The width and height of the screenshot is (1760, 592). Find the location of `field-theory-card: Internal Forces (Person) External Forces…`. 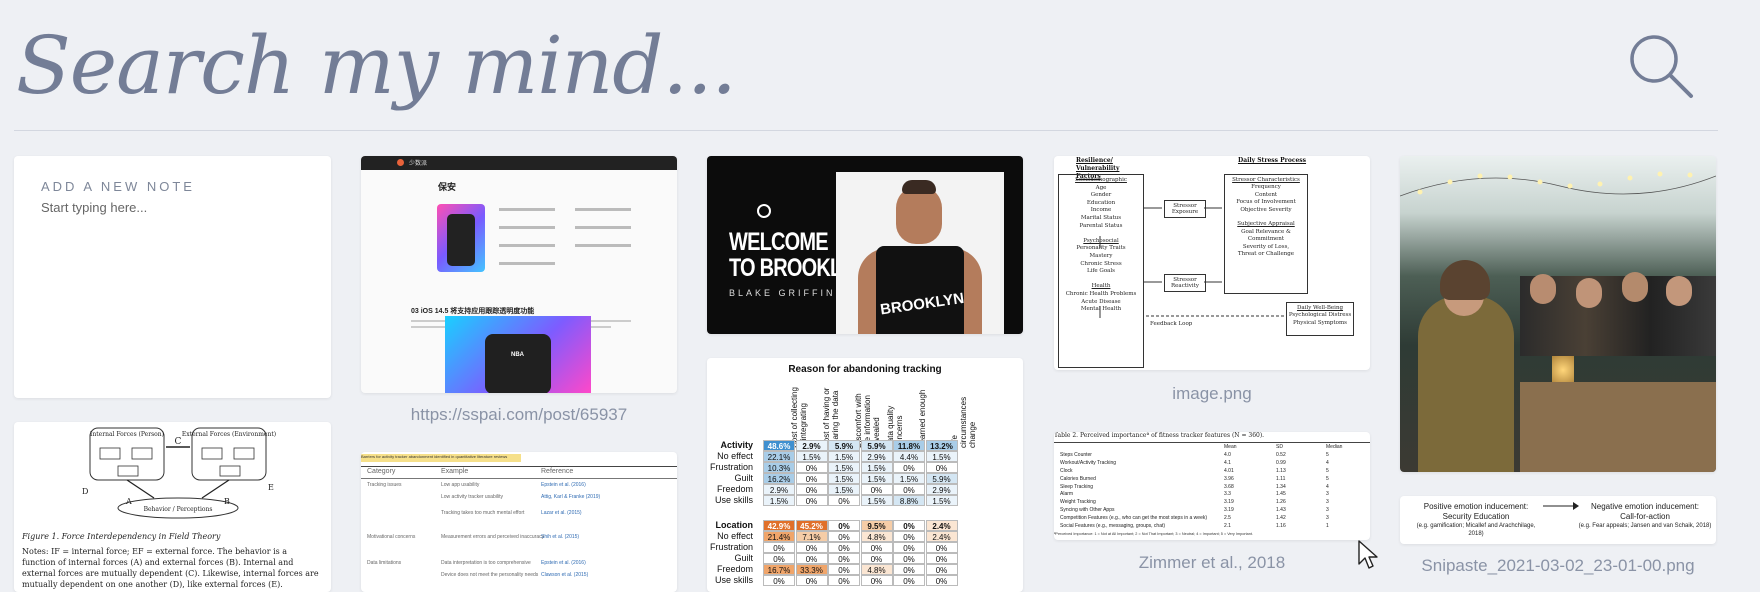

field-theory-card: Internal Forces (Person) External Forces… is located at coordinates (172, 507).